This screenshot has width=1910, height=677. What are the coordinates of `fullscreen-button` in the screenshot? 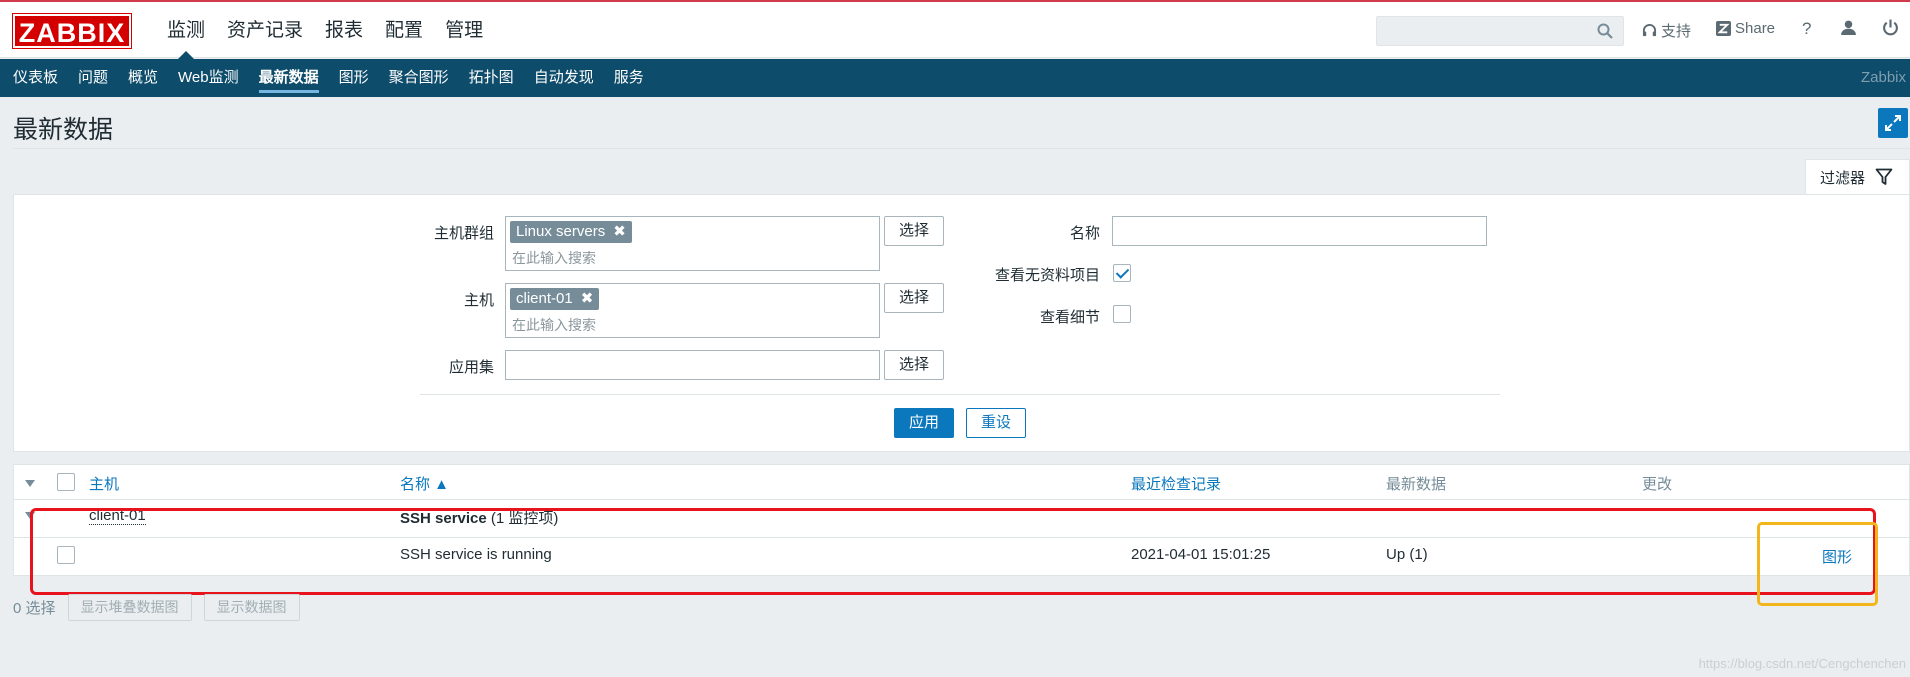 It's located at (1893, 123).